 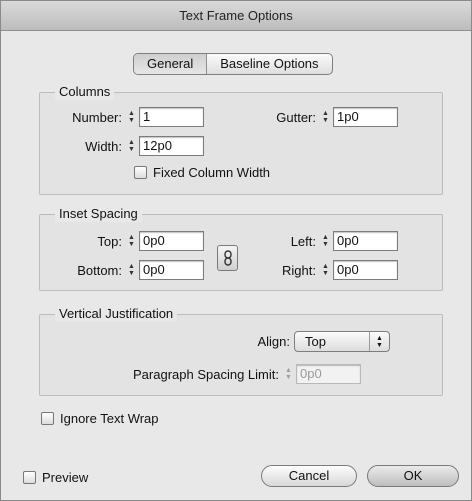 I want to click on ok-button: OK, so click(x=413, y=476).